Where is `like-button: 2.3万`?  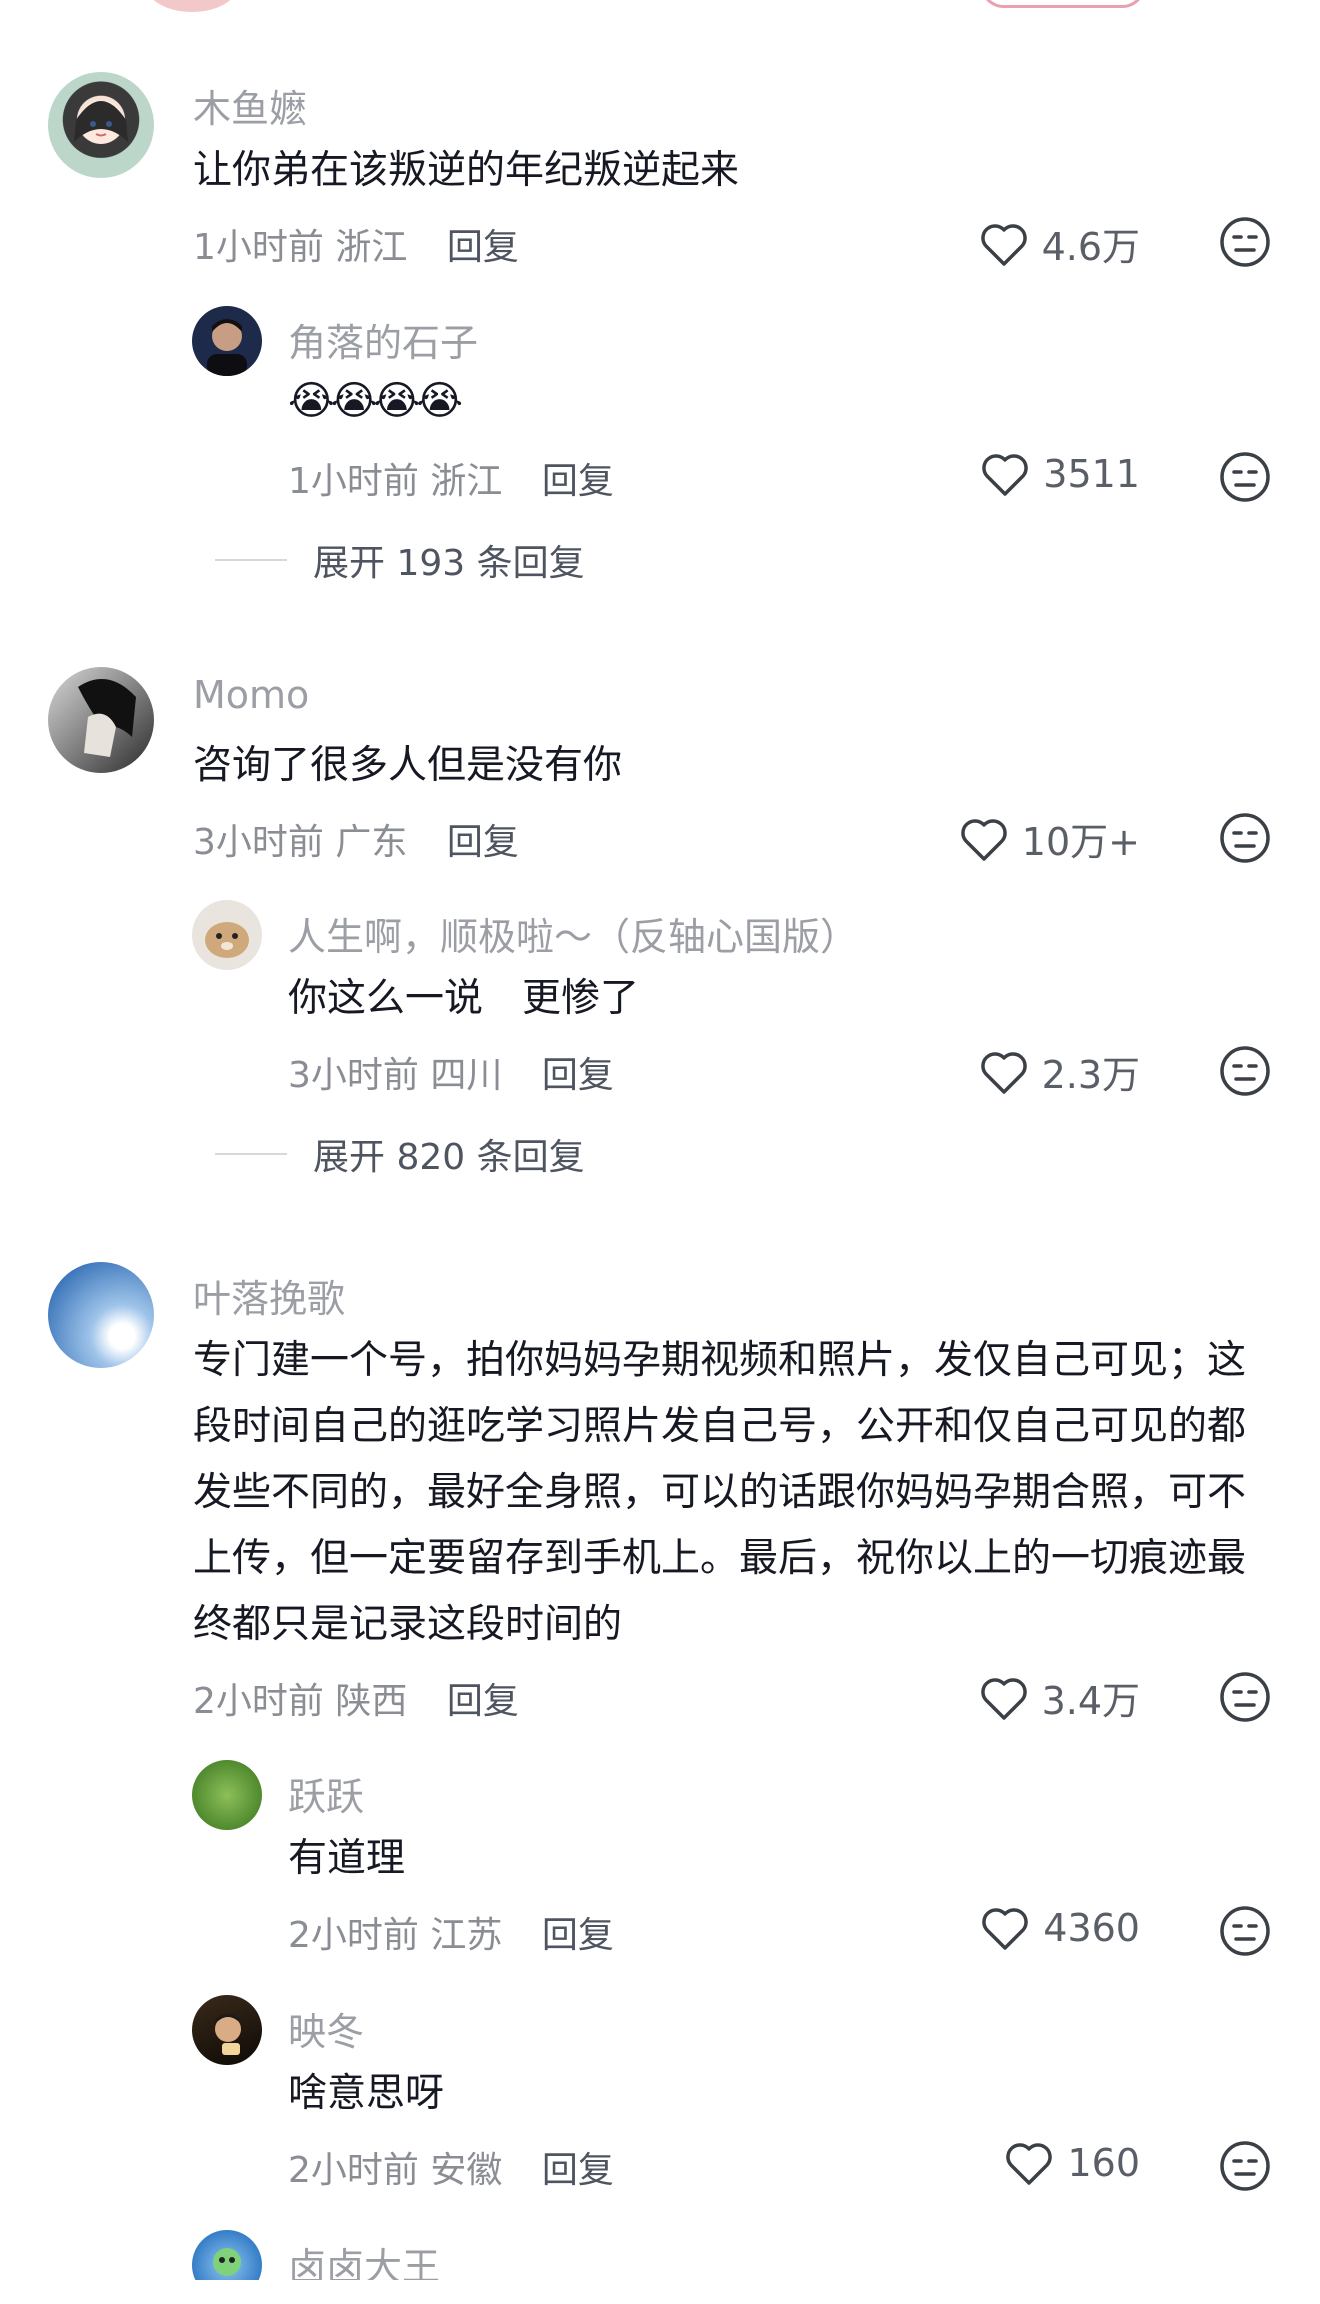 like-button: 2.3万 is located at coordinates (1059, 1071).